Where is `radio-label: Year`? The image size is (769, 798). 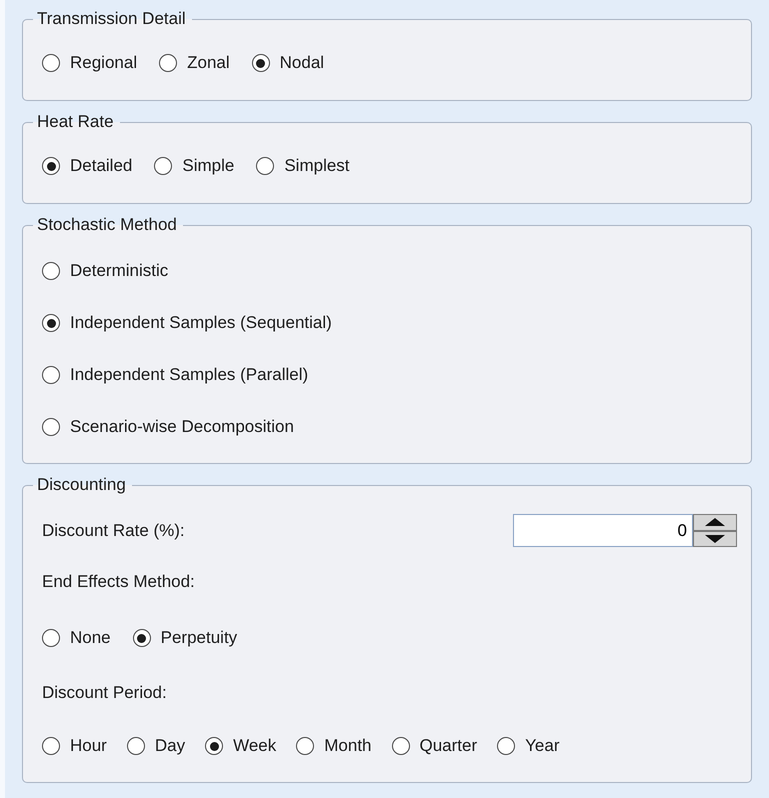
radio-label: Year is located at coordinates (542, 746).